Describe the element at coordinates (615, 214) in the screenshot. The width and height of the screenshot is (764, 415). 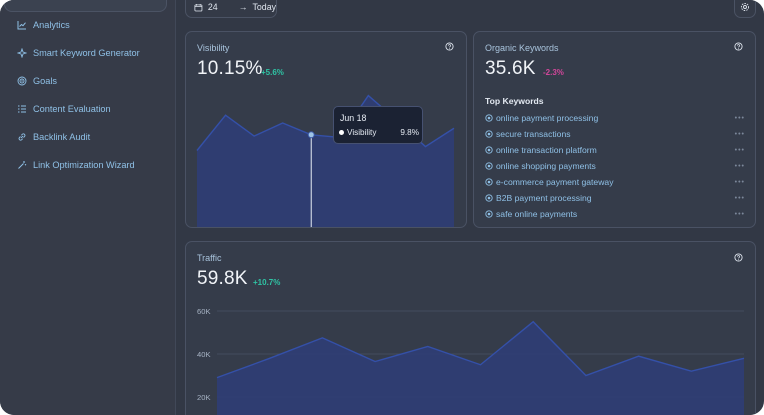
I see `keyword-item: safe online payments •••` at that location.